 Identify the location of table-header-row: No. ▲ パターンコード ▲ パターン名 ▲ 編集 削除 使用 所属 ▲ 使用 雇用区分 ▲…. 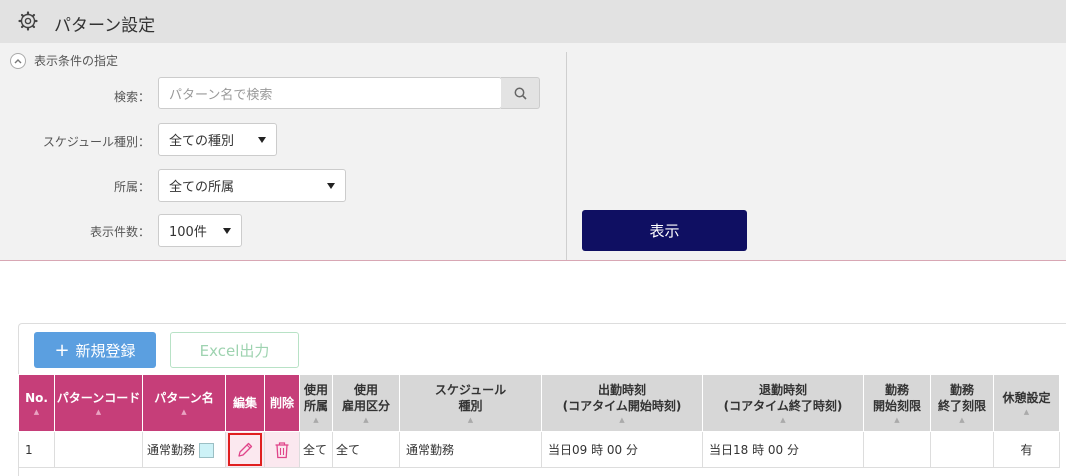
(539, 403).